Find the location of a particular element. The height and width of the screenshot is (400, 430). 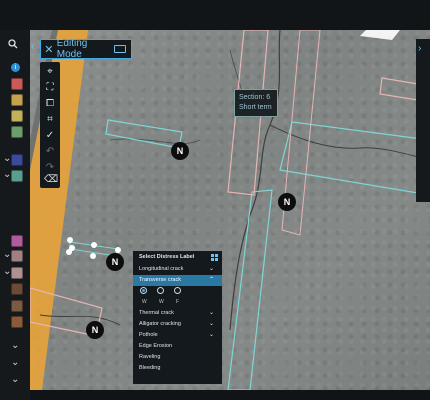

label-option-bleeding: Bleeding is located at coordinates (177, 368).